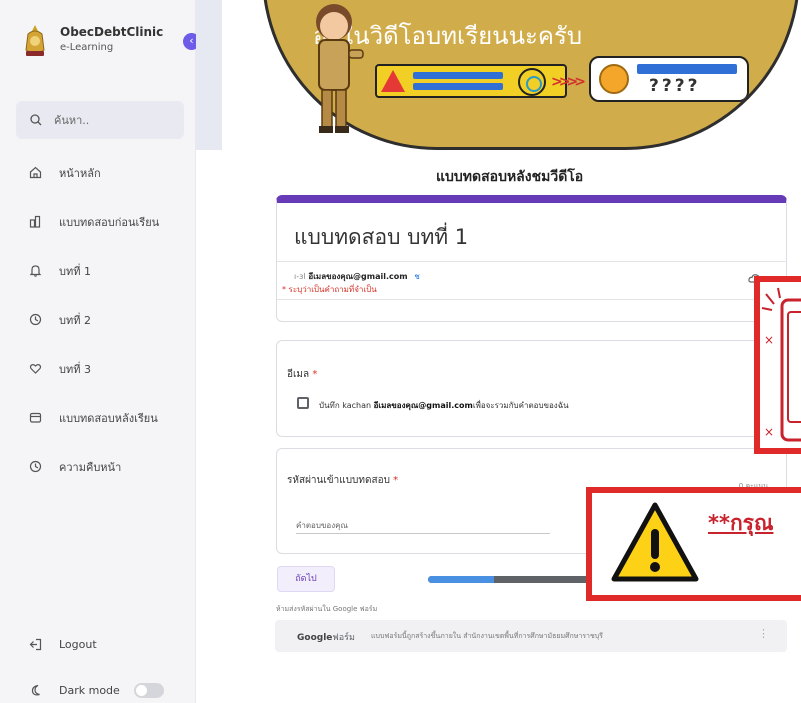 Image resolution: width=801 pixels, height=703 pixels. I want to click on account-email-line: ı-ɜl อีเมลของคุณ@gmail.com ช, so click(357, 276).